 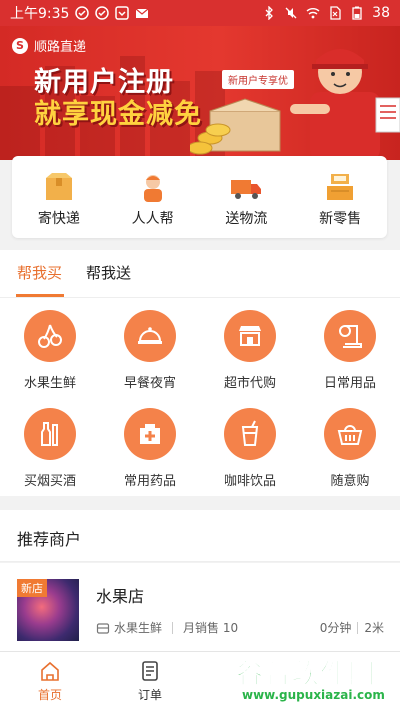 What do you see at coordinates (350, 350) in the screenshot?
I see `category-daily-goods: 日常用品` at bounding box center [350, 350].